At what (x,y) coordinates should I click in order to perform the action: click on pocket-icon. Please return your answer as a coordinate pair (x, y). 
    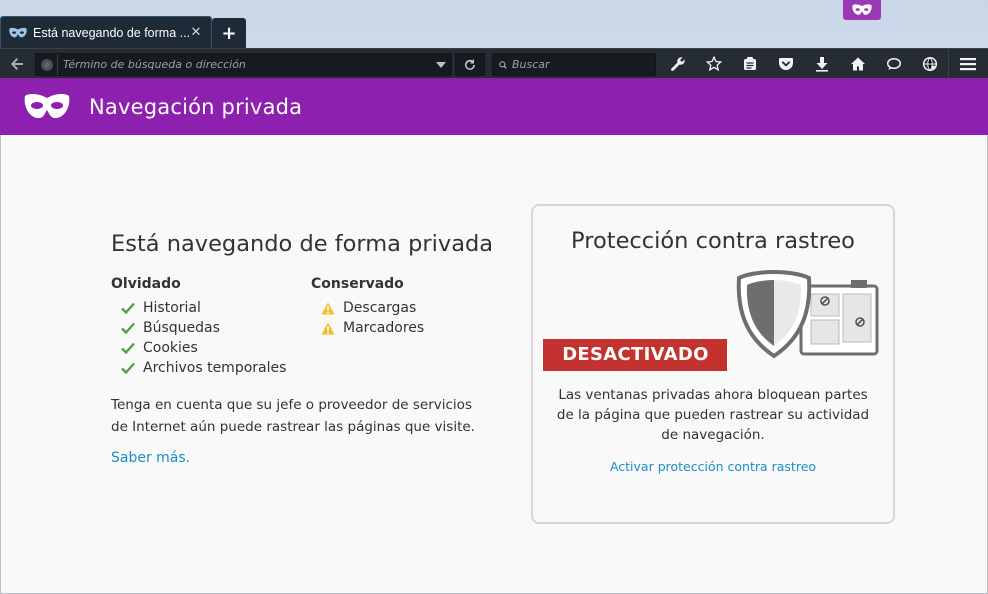
    Looking at the image, I should click on (786, 64).